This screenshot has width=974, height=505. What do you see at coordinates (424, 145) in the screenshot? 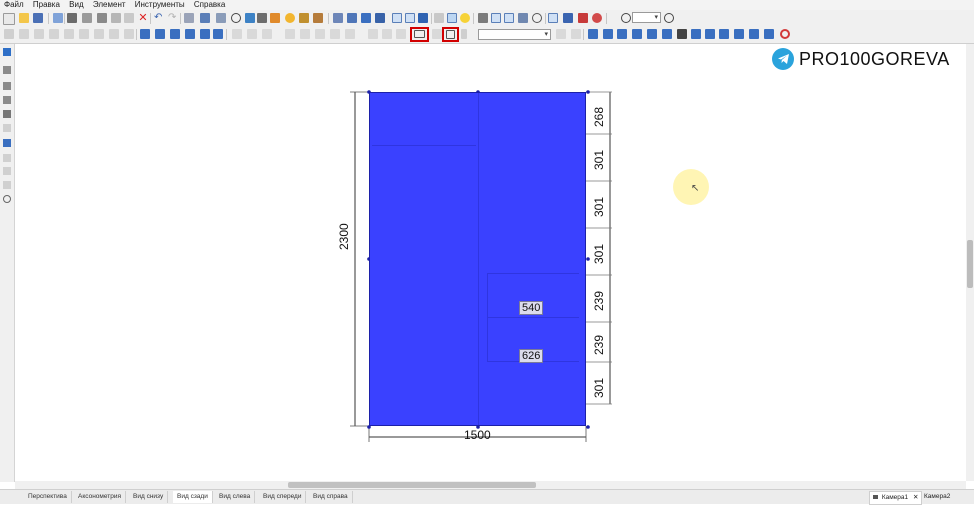
I see `panel-shelf-line` at bounding box center [424, 145].